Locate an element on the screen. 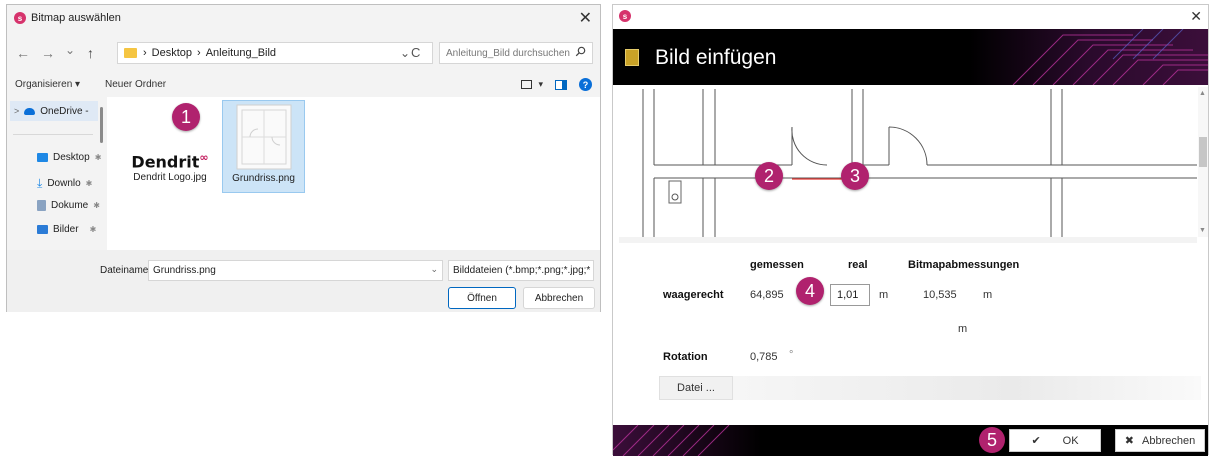 This screenshot has height=459, width=1212. command-bar: Organisieren ▾ Neuer Ordner ▾ ? is located at coordinates (303, 85).